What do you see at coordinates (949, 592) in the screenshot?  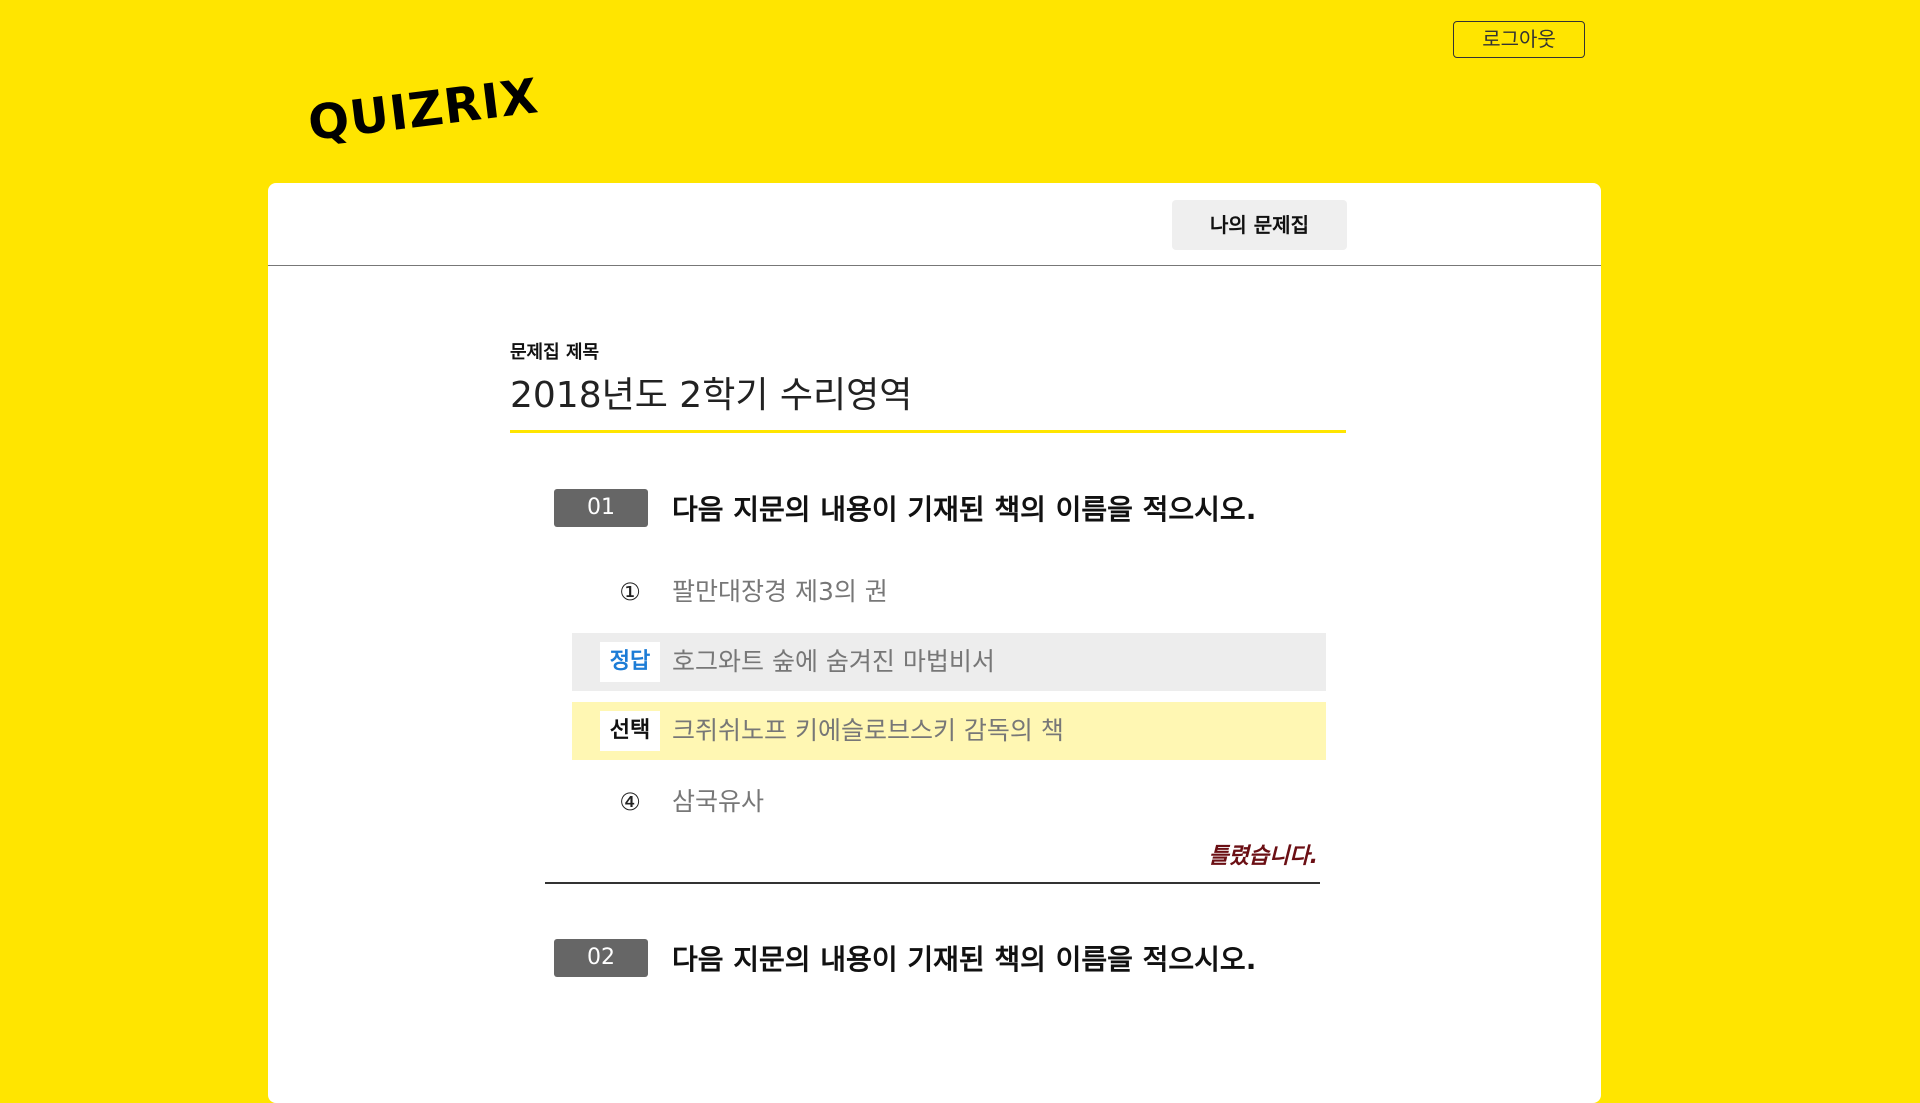 I see `option-1: ① 팔만대장경 제3의 권` at bounding box center [949, 592].